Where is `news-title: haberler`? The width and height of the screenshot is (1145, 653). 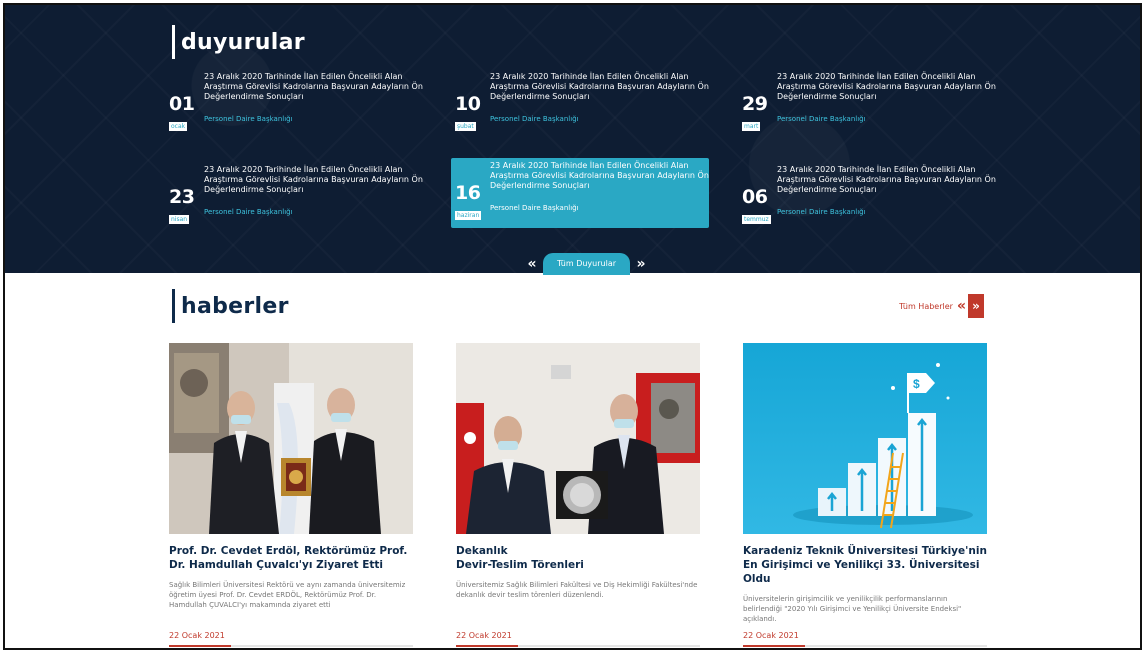 news-title: haberler is located at coordinates (230, 306).